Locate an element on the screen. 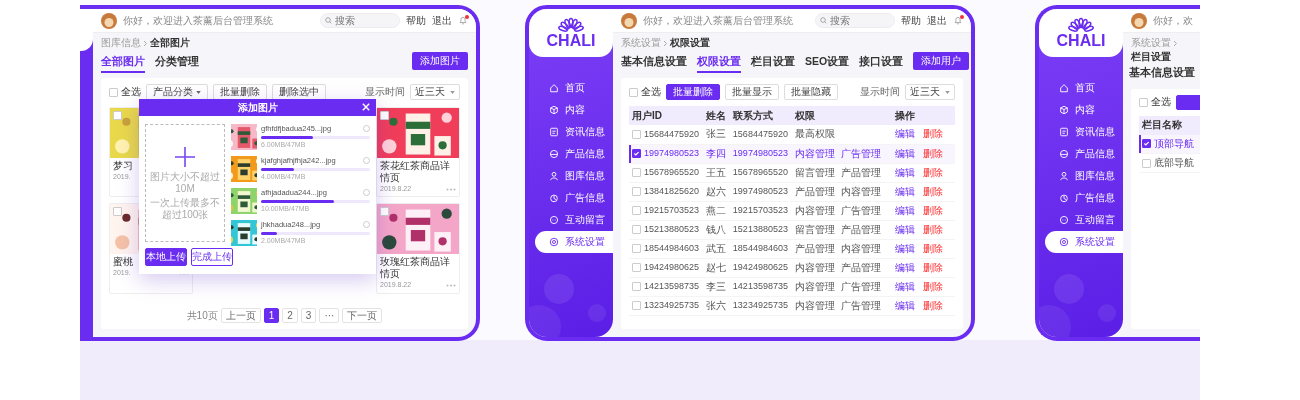  user-id: 19424980625 is located at coordinates (672, 267).